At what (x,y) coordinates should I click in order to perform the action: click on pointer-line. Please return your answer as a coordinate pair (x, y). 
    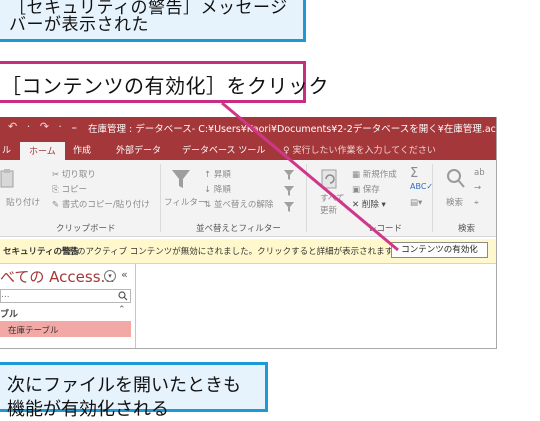
    Looking at the image, I should click on (310, 176).